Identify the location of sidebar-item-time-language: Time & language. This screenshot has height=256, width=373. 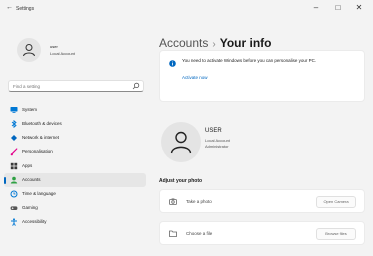
(75, 194).